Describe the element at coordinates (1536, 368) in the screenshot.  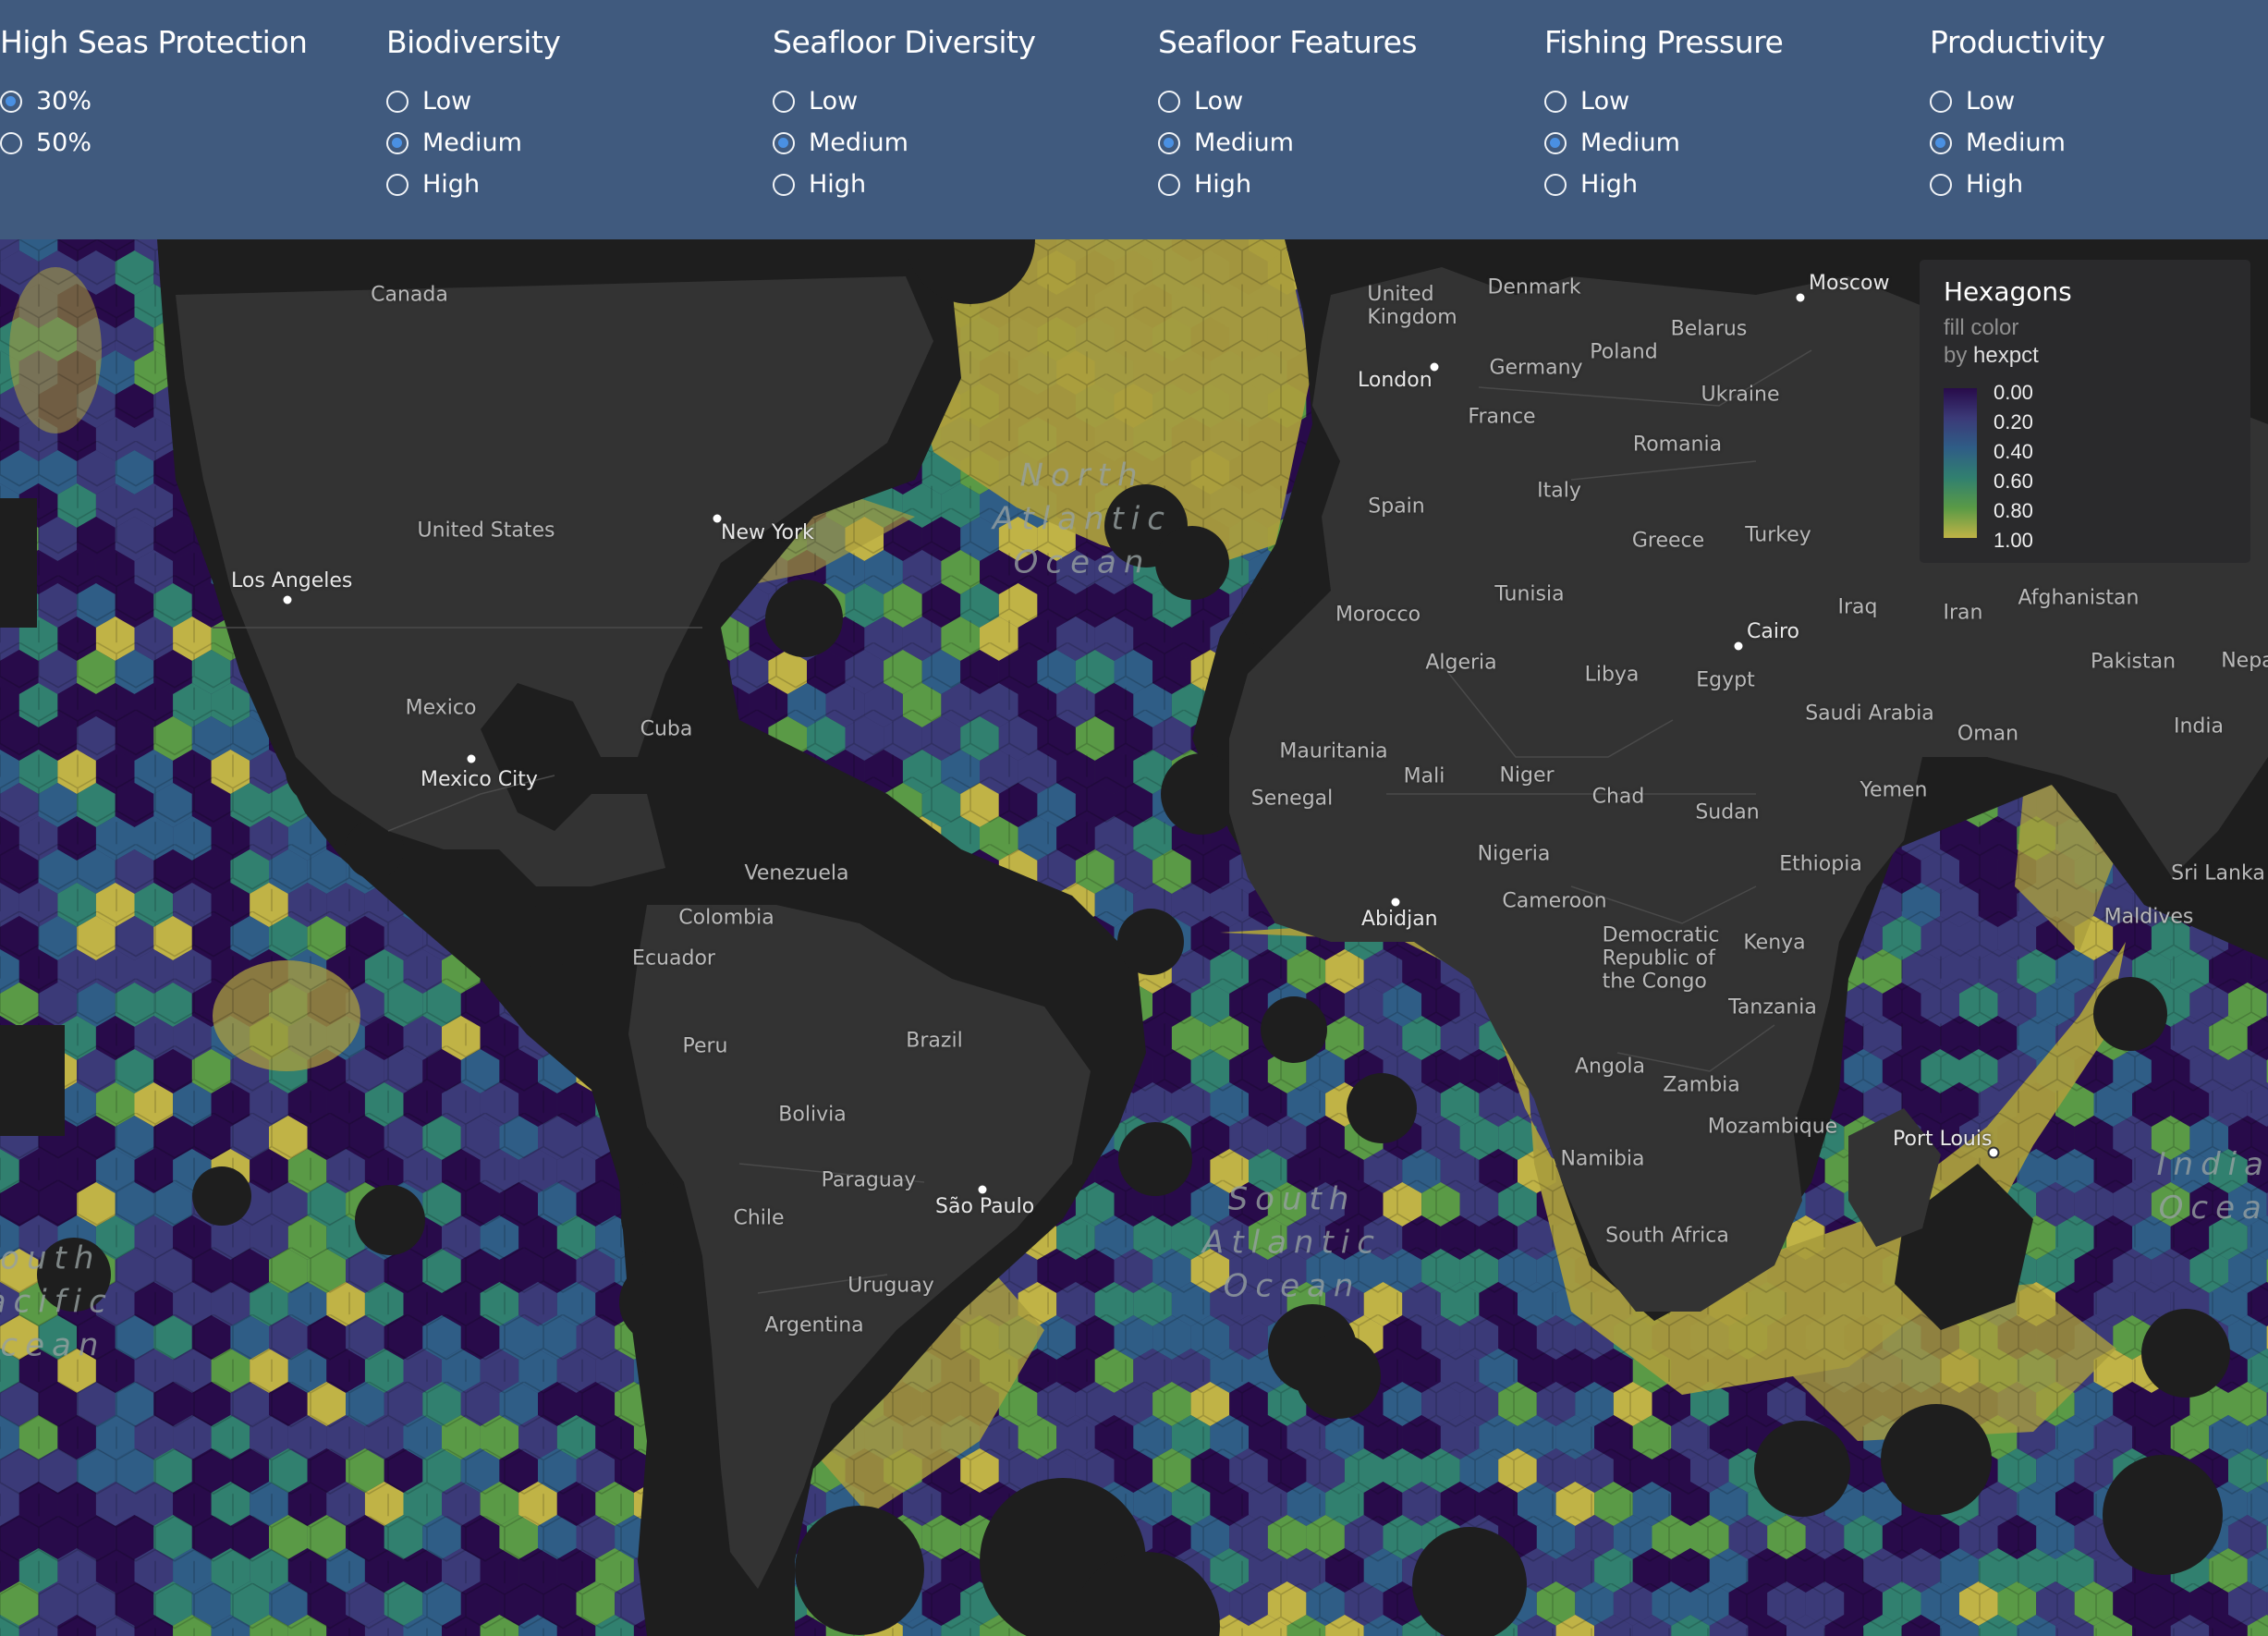
I see `country-label-germany: Germany` at that location.